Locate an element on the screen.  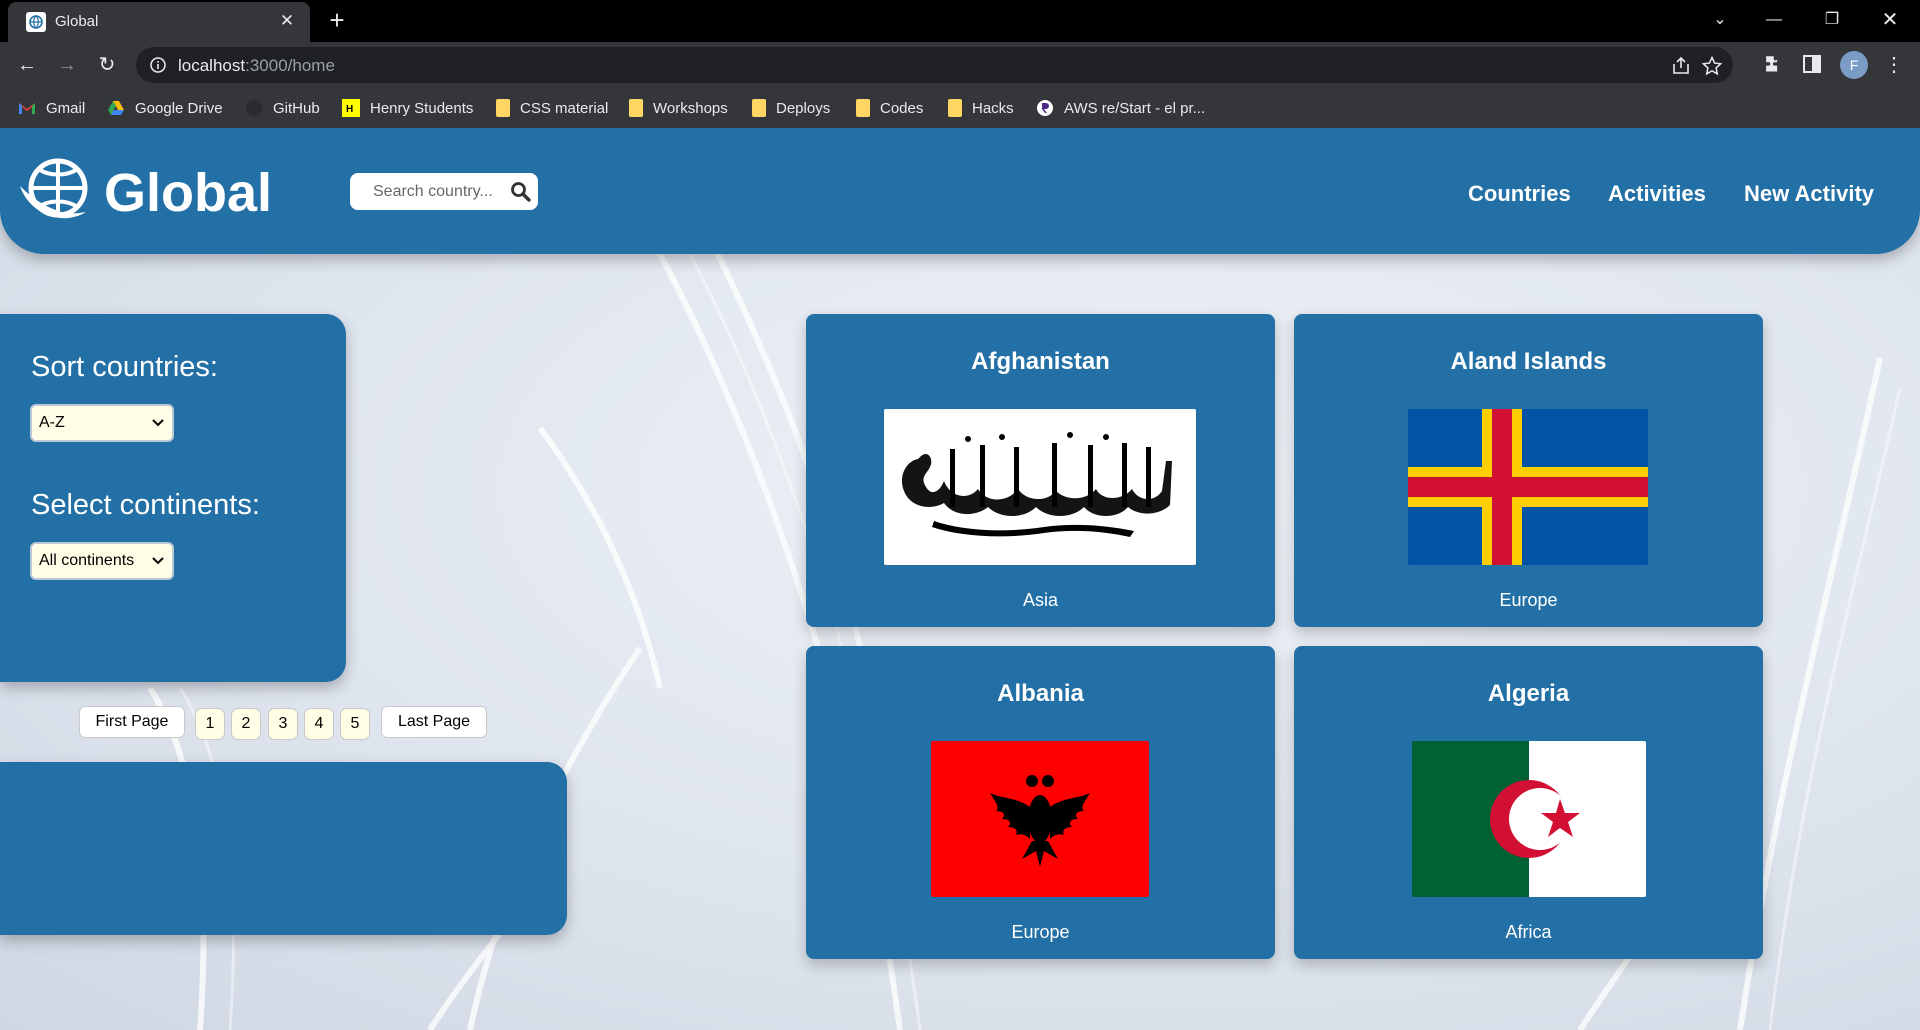
sort-label: Sort countries: is located at coordinates (124, 367).